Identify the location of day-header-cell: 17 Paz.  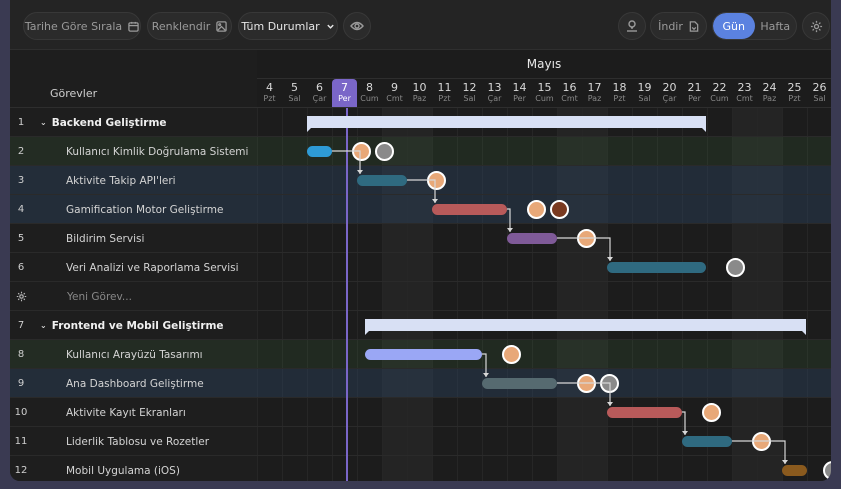
(594, 93).